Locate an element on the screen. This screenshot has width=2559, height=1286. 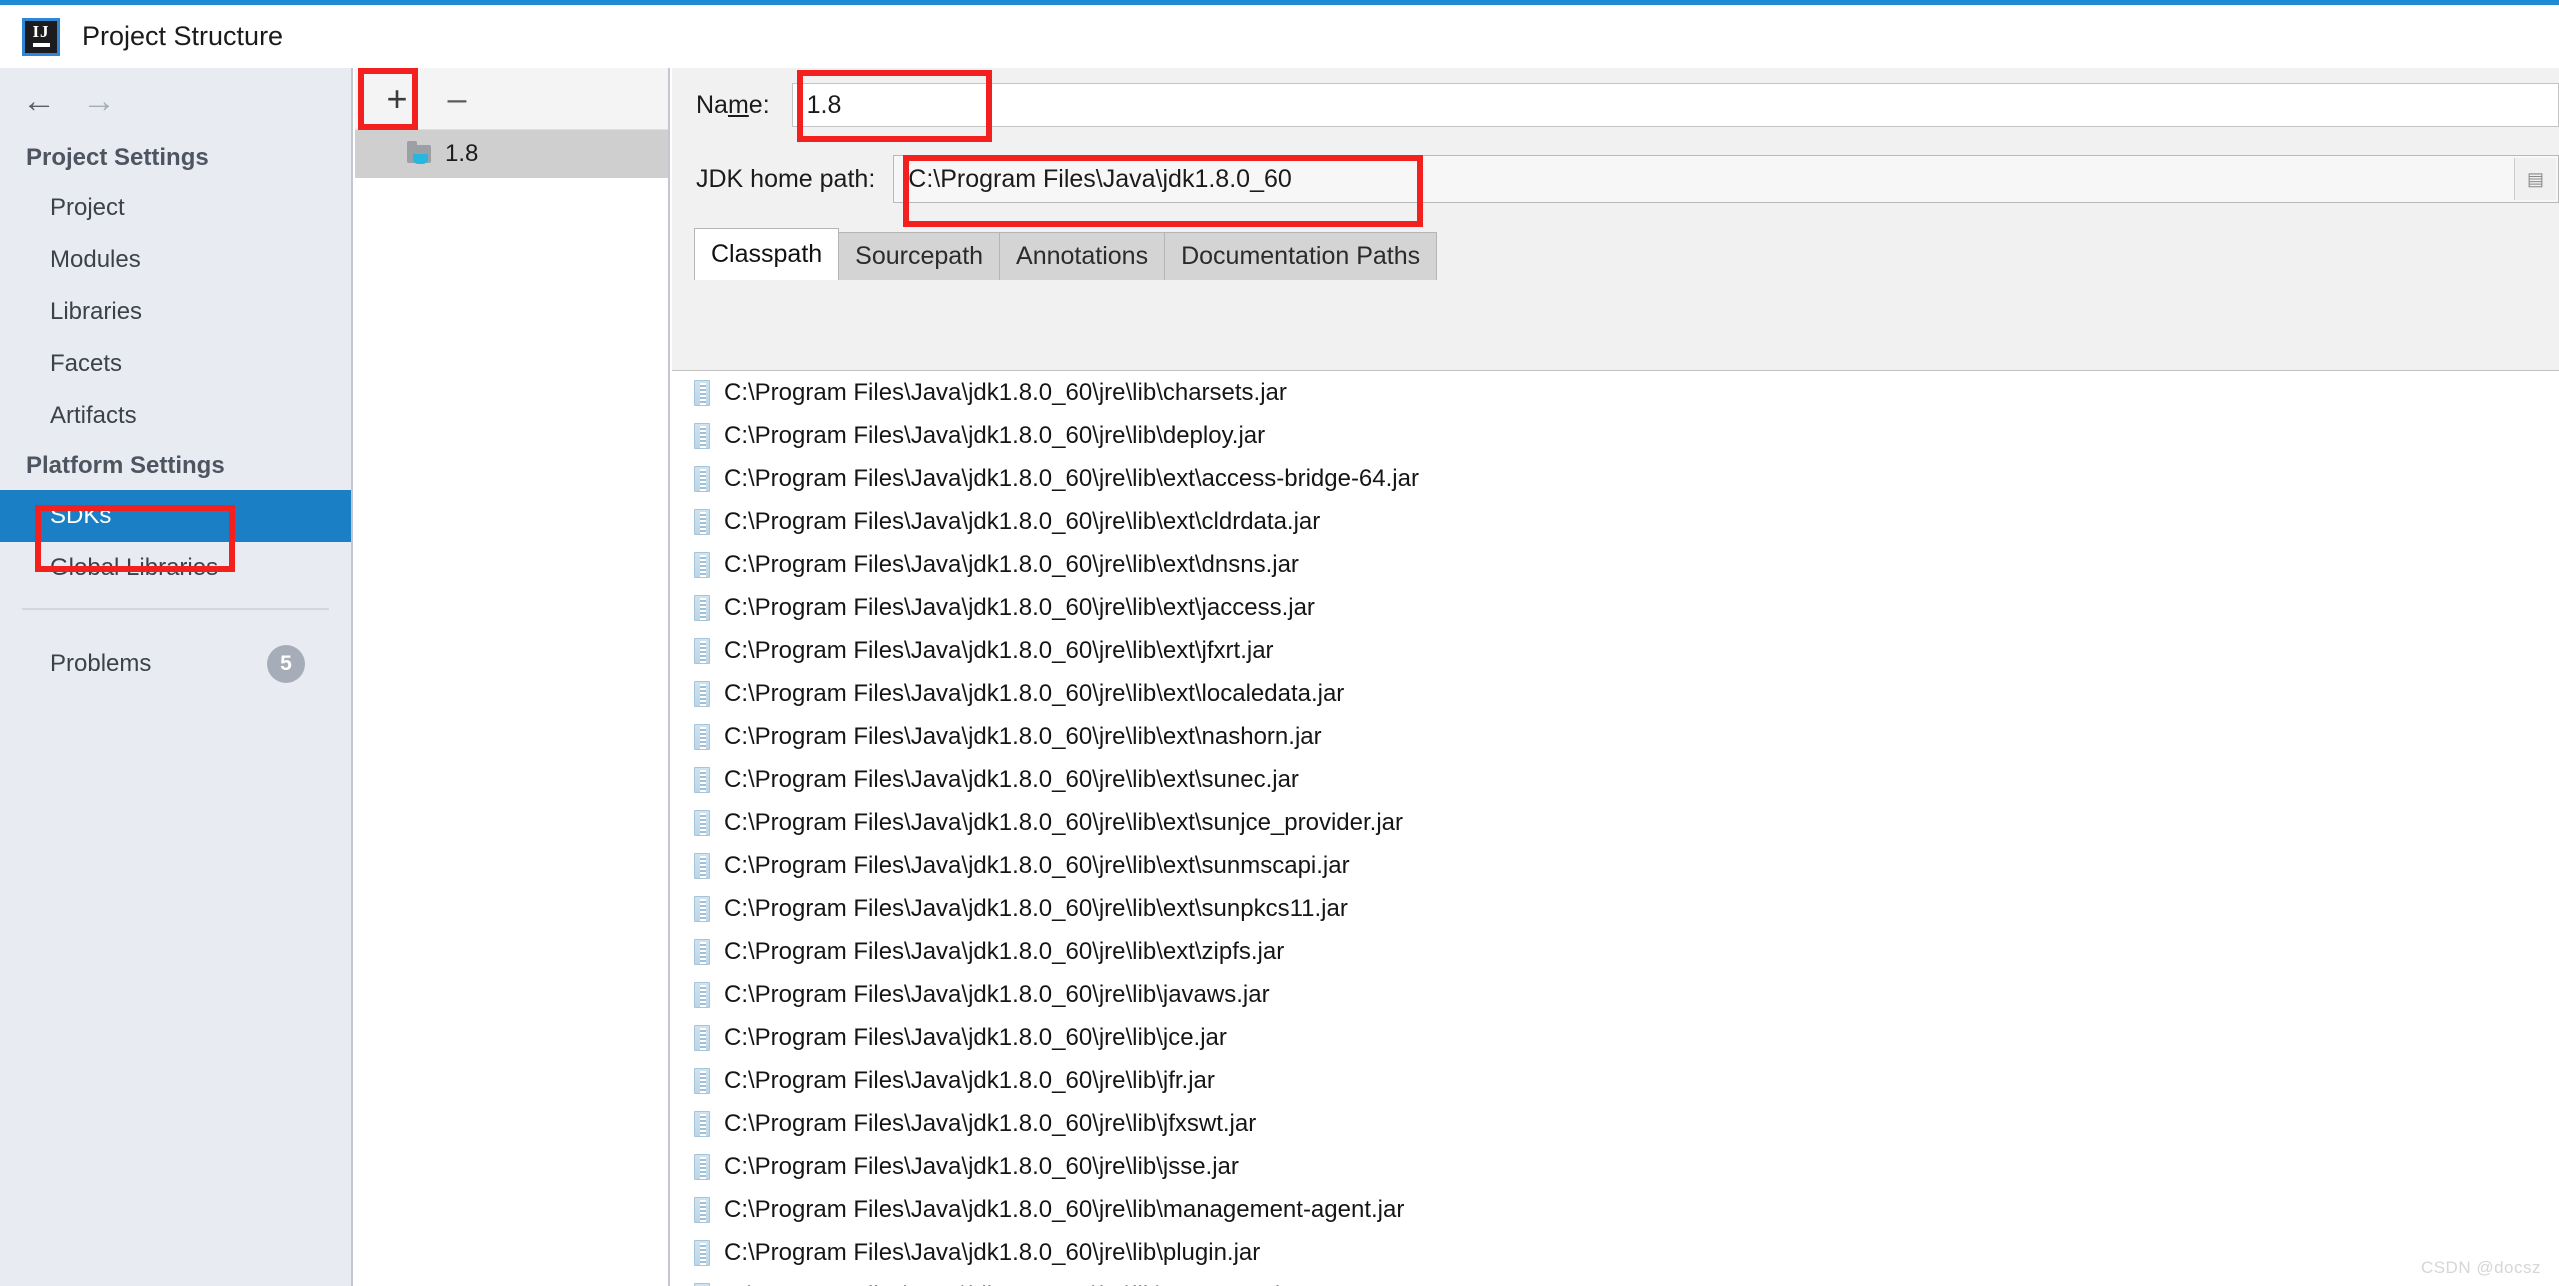
tab-annotations: Annotations is located at coordinates (1082, 256).